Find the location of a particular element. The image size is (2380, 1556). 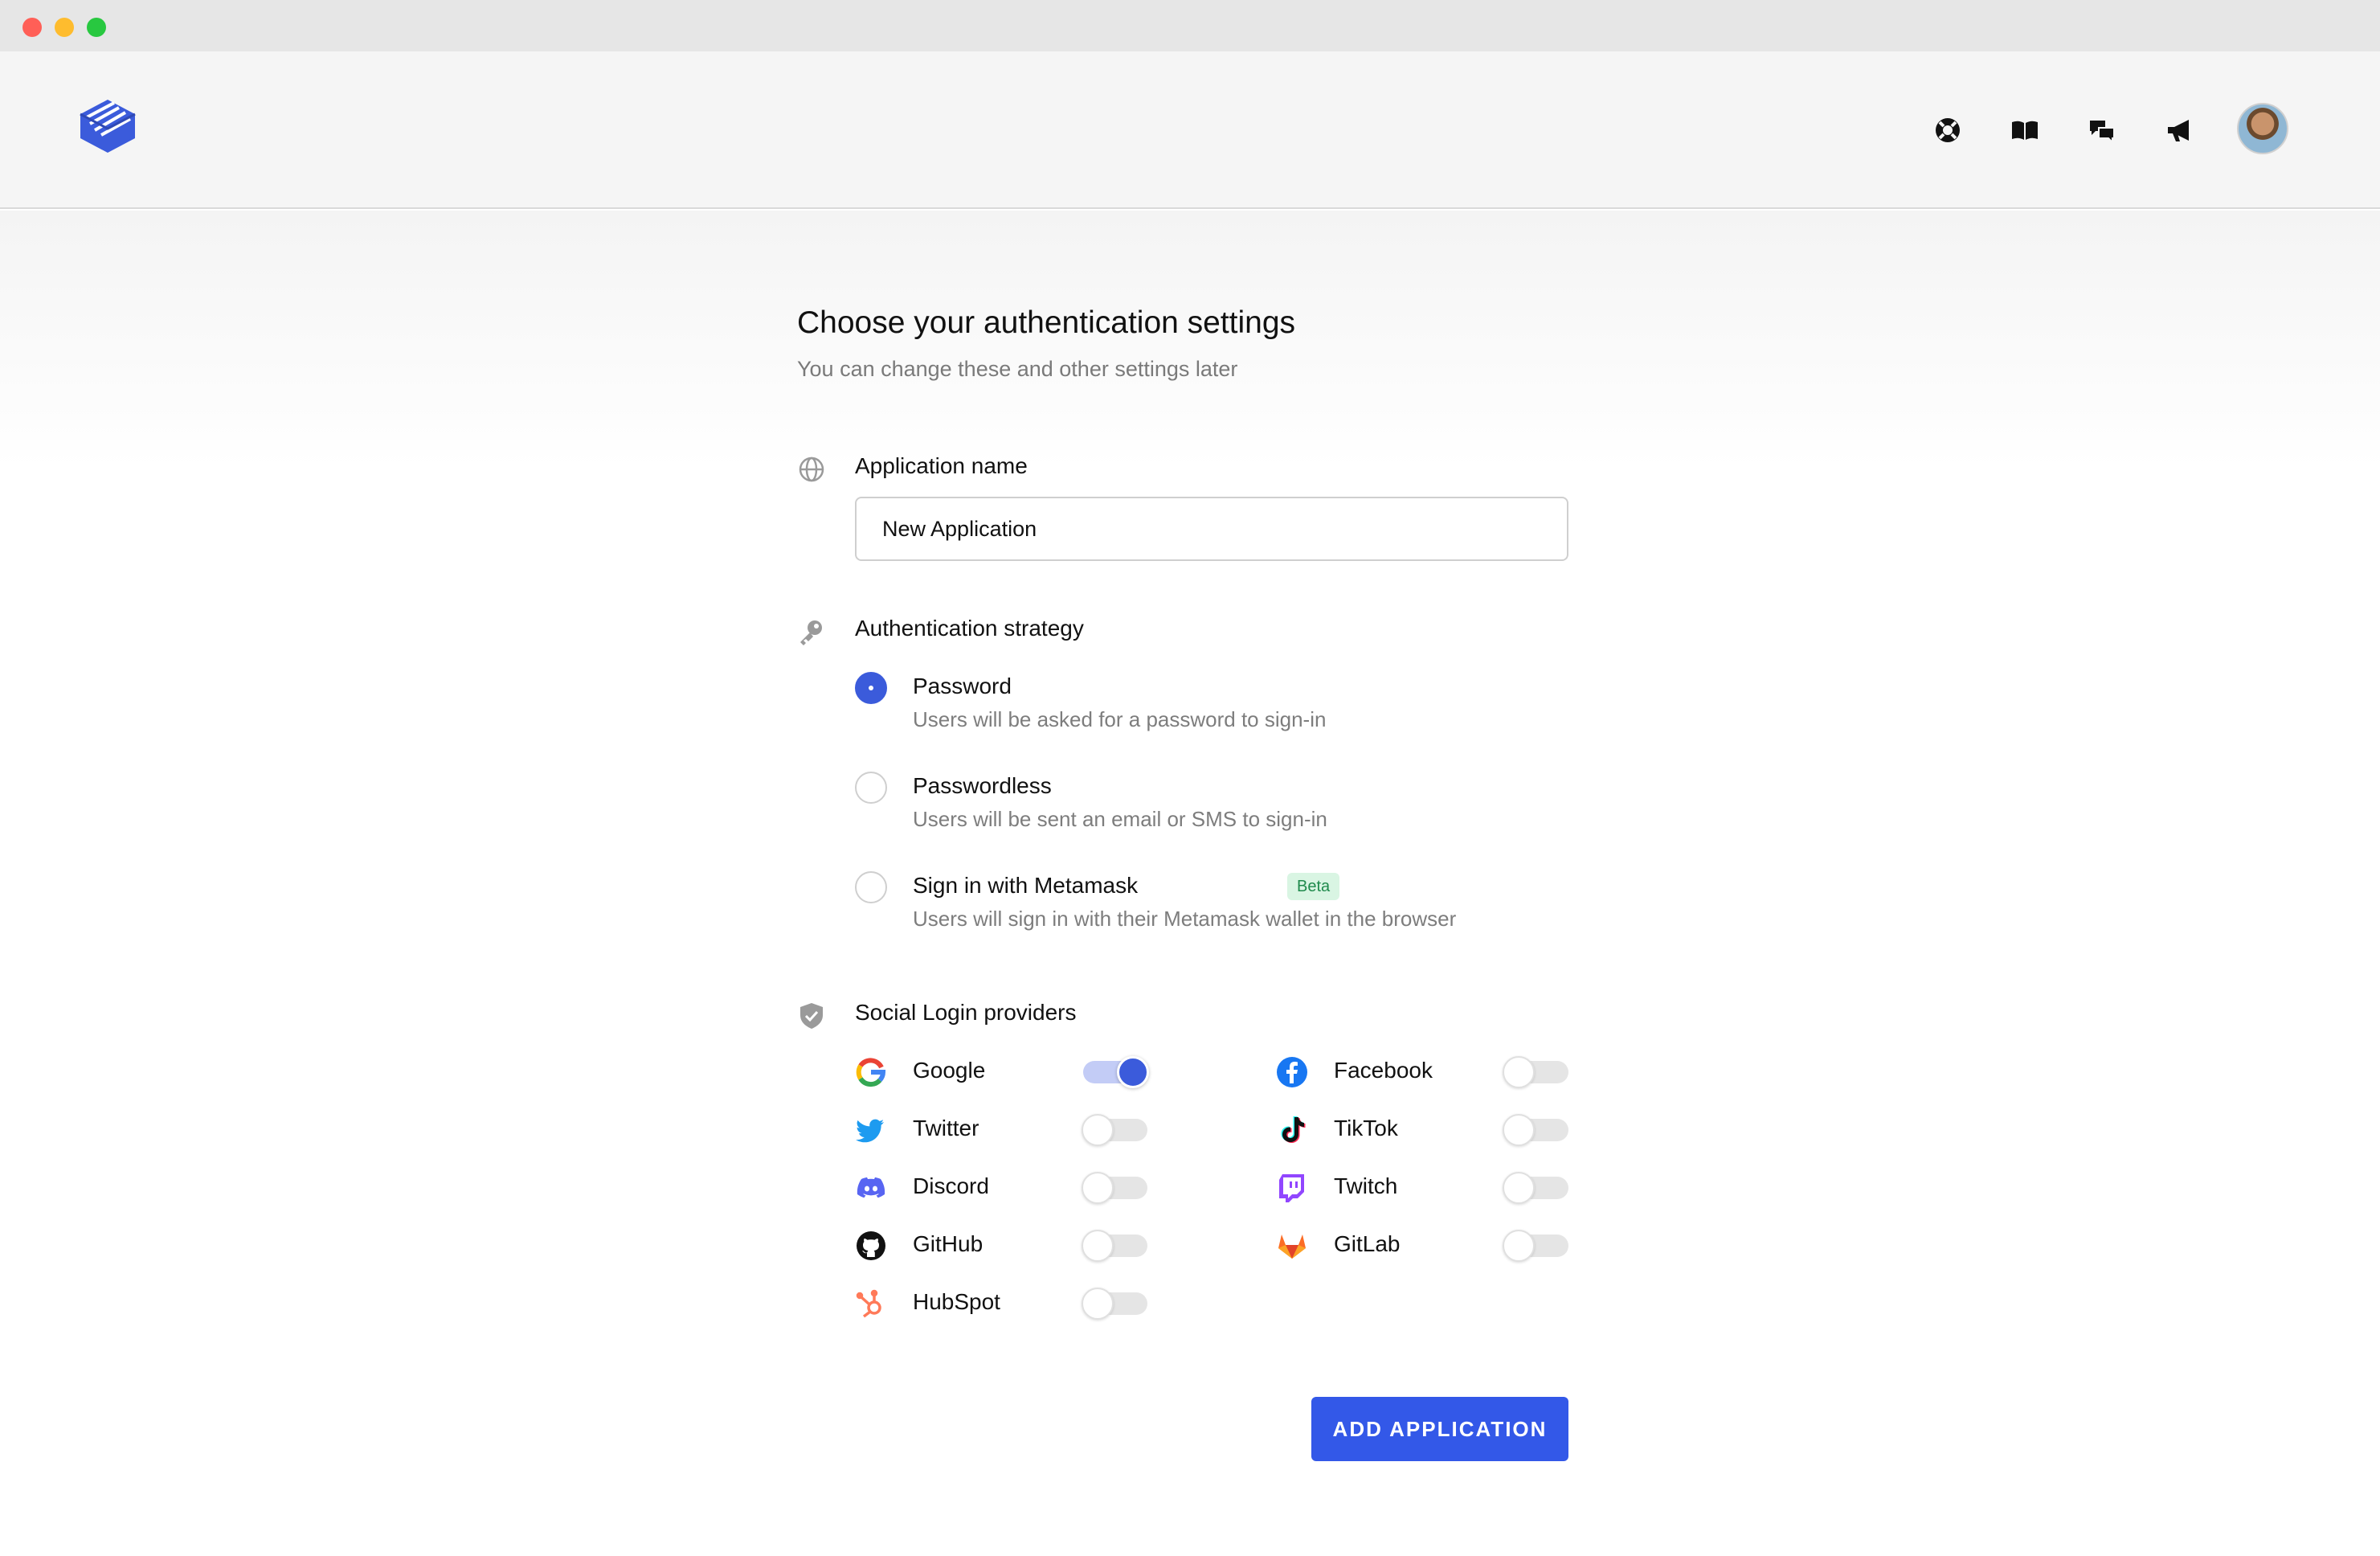

provider-google-name: Google is located at coordinates (949, 1071).